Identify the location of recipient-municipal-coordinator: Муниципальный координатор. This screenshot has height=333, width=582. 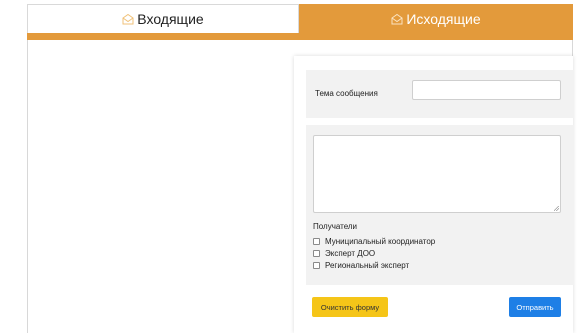
(374, 241).